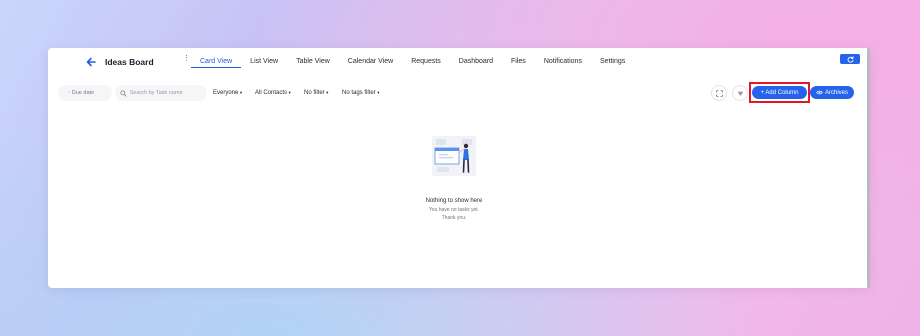 This screenshot has height=336, width=920. I want to click on archives-button: Archives, so click(832, 92).